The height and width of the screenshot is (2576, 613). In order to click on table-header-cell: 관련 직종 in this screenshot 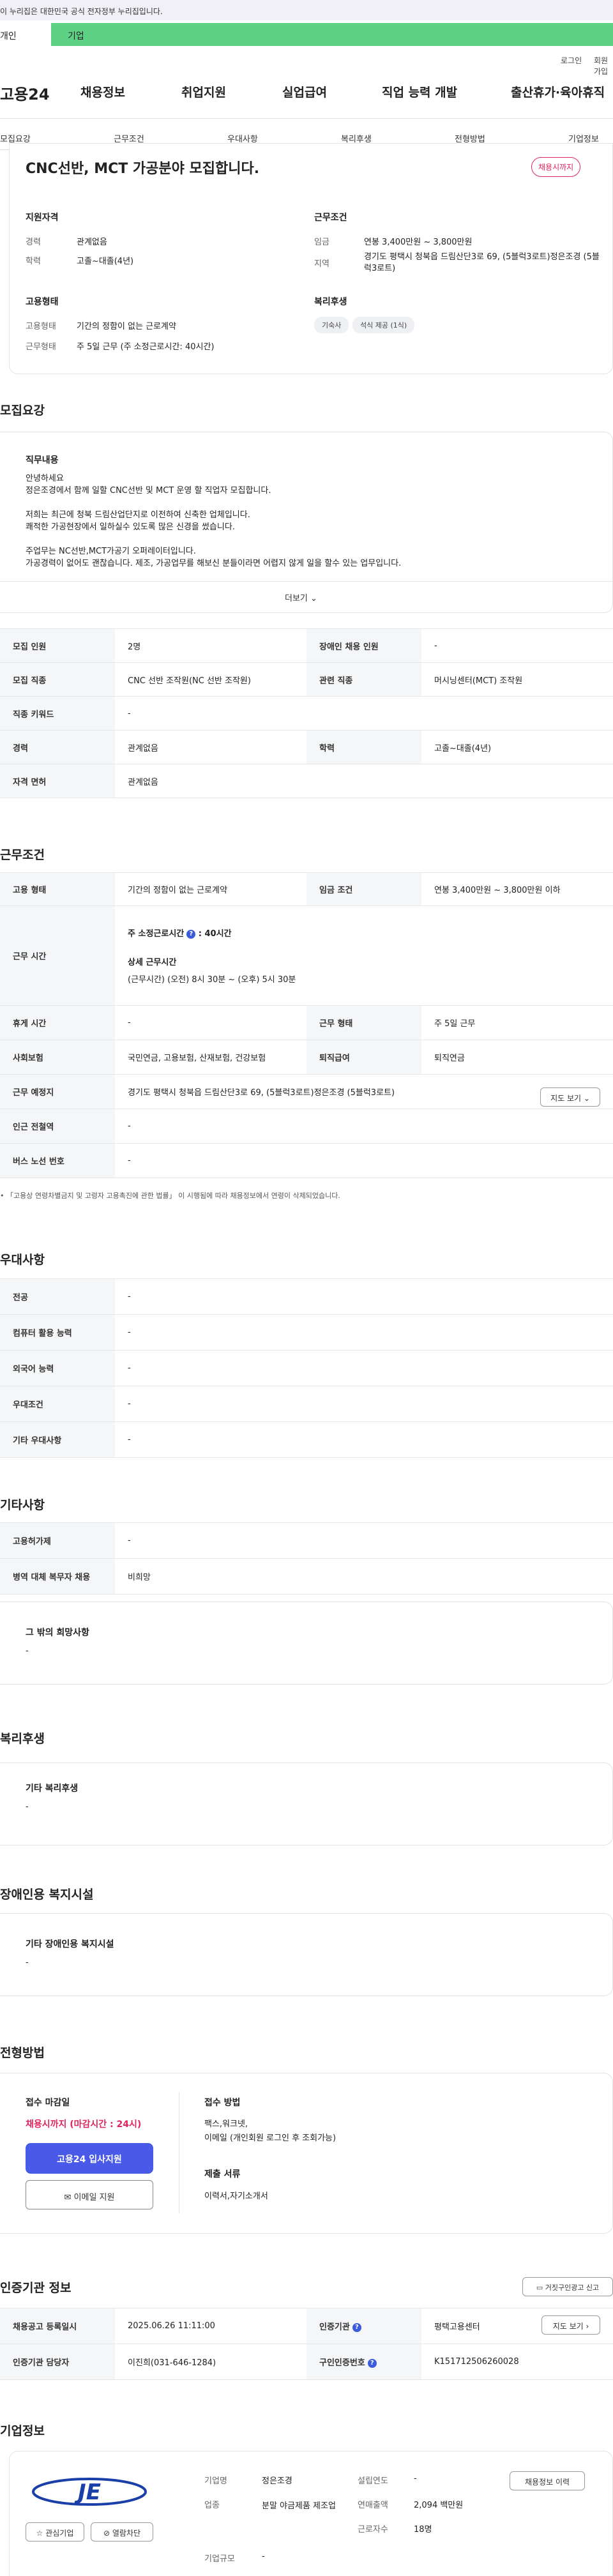, I will do `click(363, 680)`.